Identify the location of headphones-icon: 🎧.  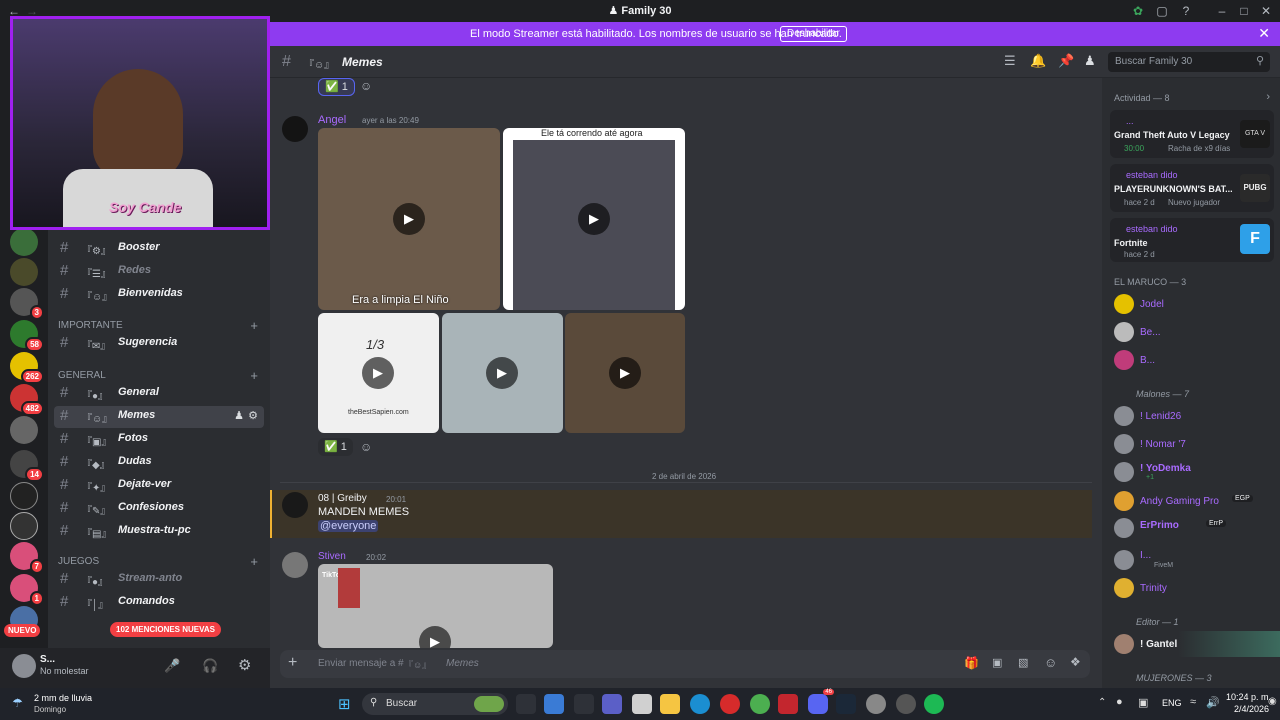
(210, 666).